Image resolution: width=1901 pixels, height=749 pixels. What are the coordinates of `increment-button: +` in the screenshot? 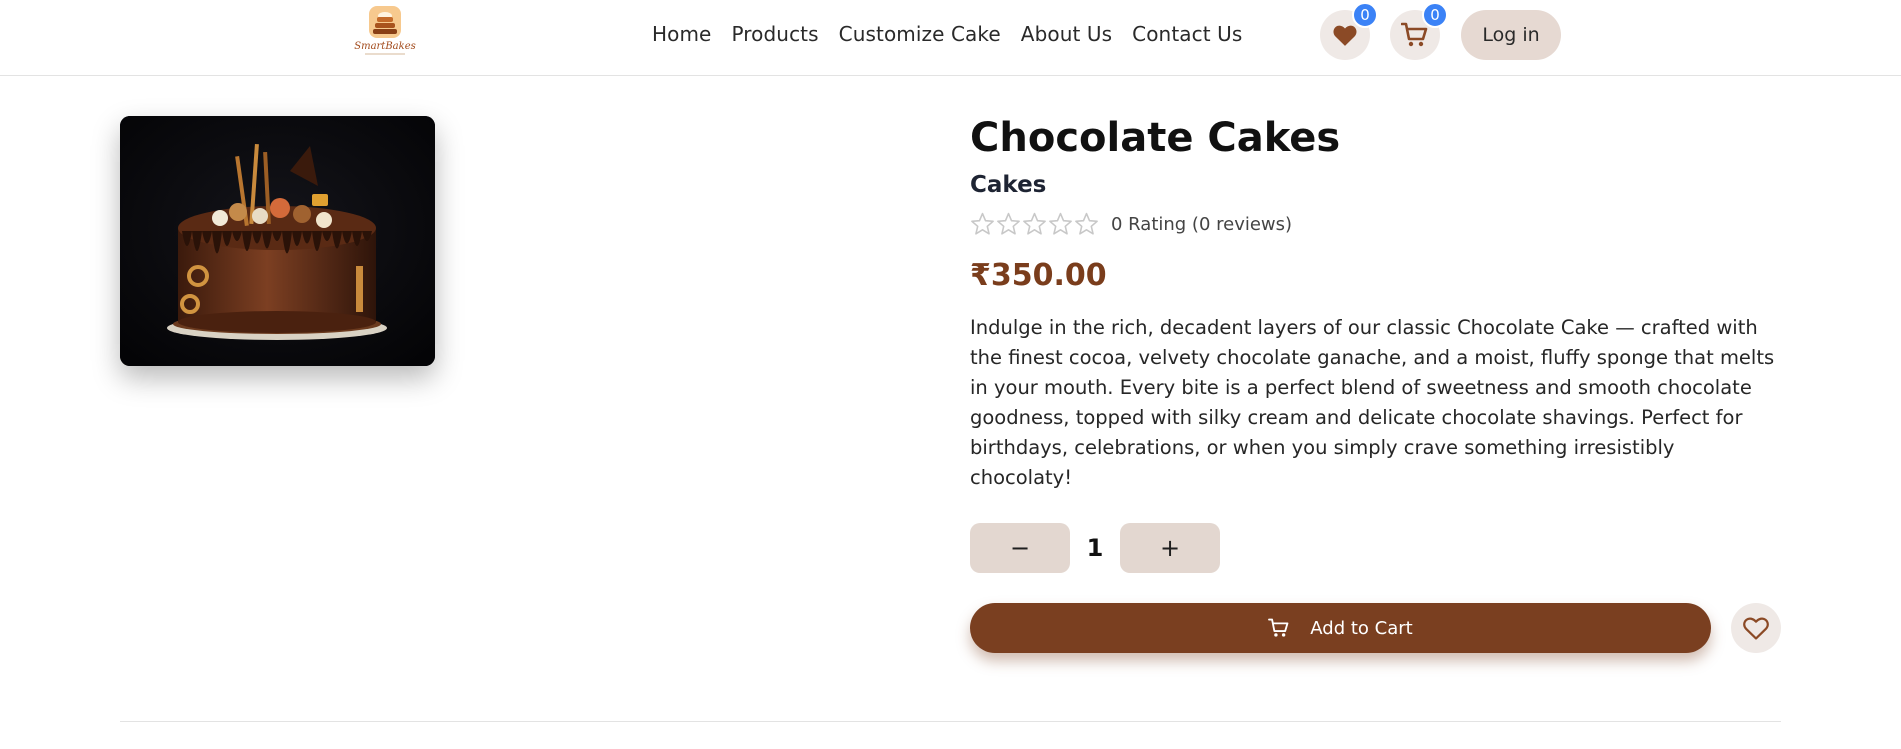 It's located at (1170, 548).